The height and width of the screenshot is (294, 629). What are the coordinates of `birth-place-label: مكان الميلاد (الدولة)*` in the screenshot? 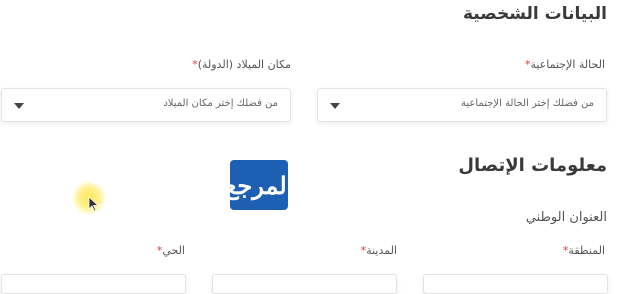 It's located at (239, 64).